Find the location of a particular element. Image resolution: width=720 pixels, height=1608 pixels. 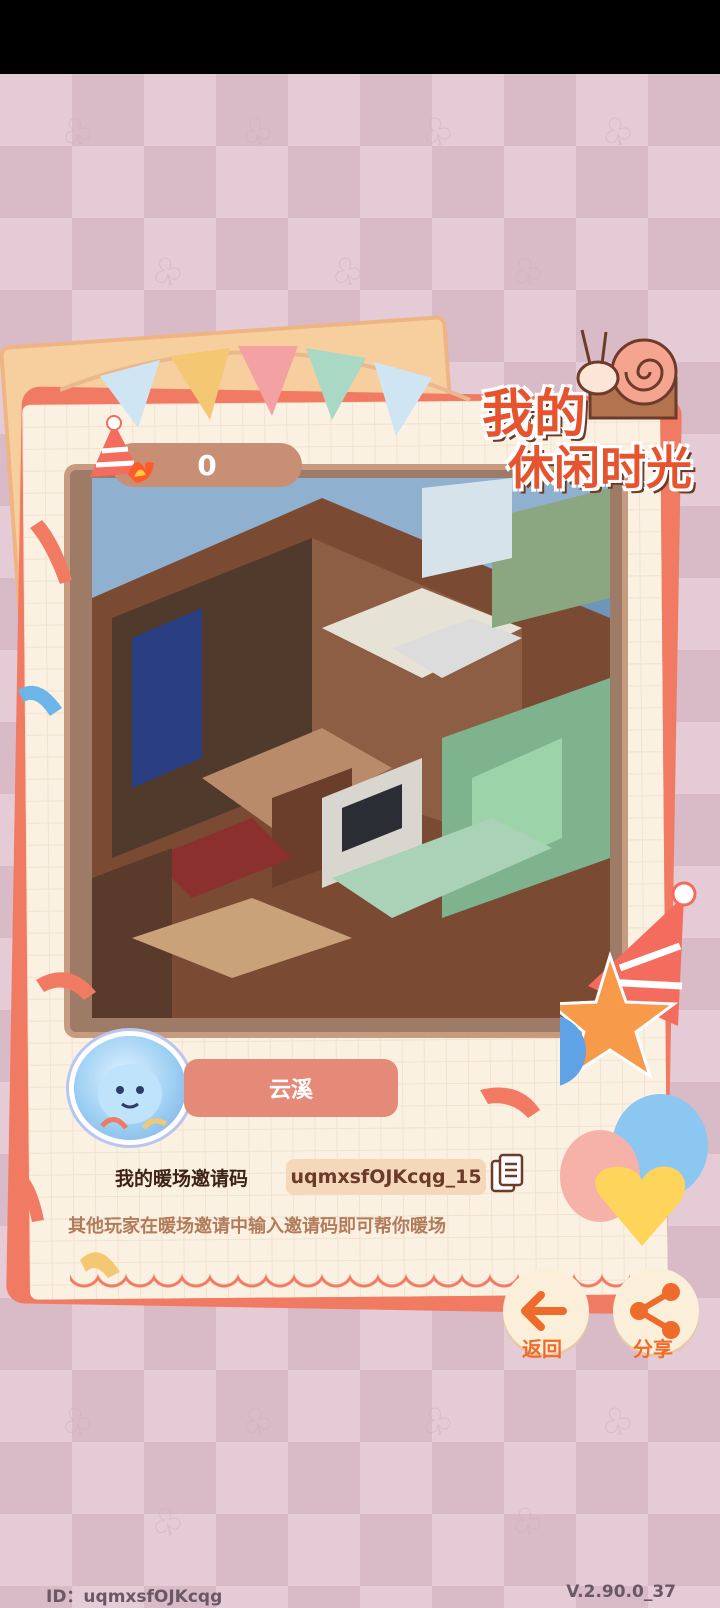

avatar is located at coordinates (130, 1088).